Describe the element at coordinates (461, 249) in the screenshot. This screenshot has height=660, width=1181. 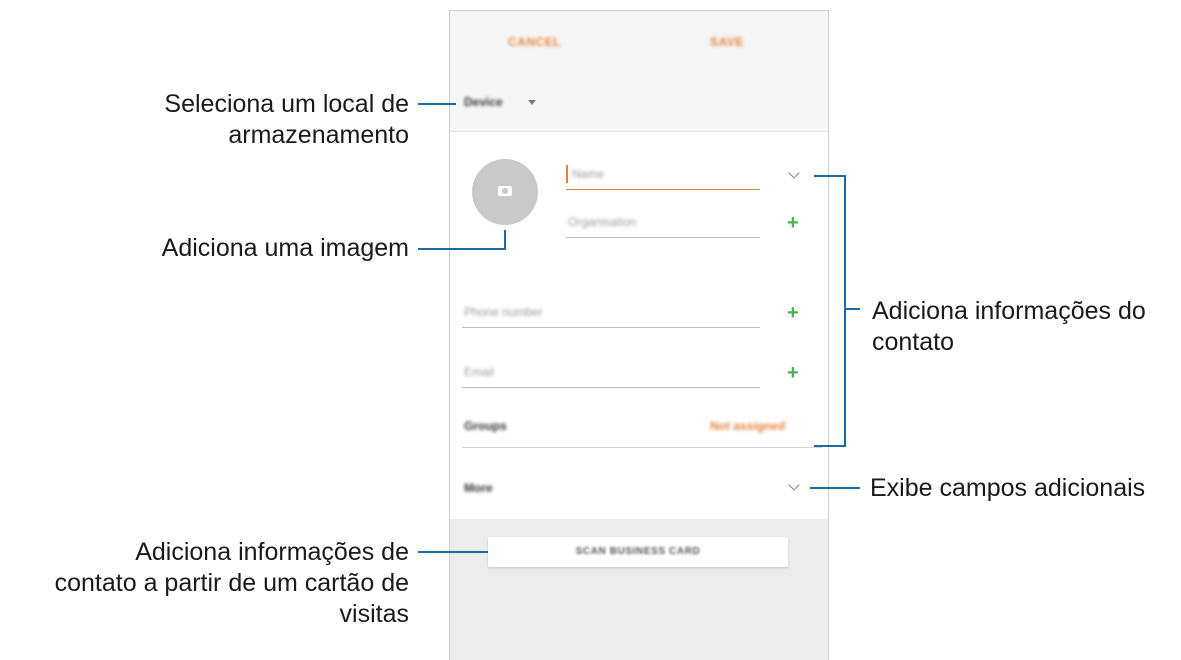
I see `callout-line-image` at that location.